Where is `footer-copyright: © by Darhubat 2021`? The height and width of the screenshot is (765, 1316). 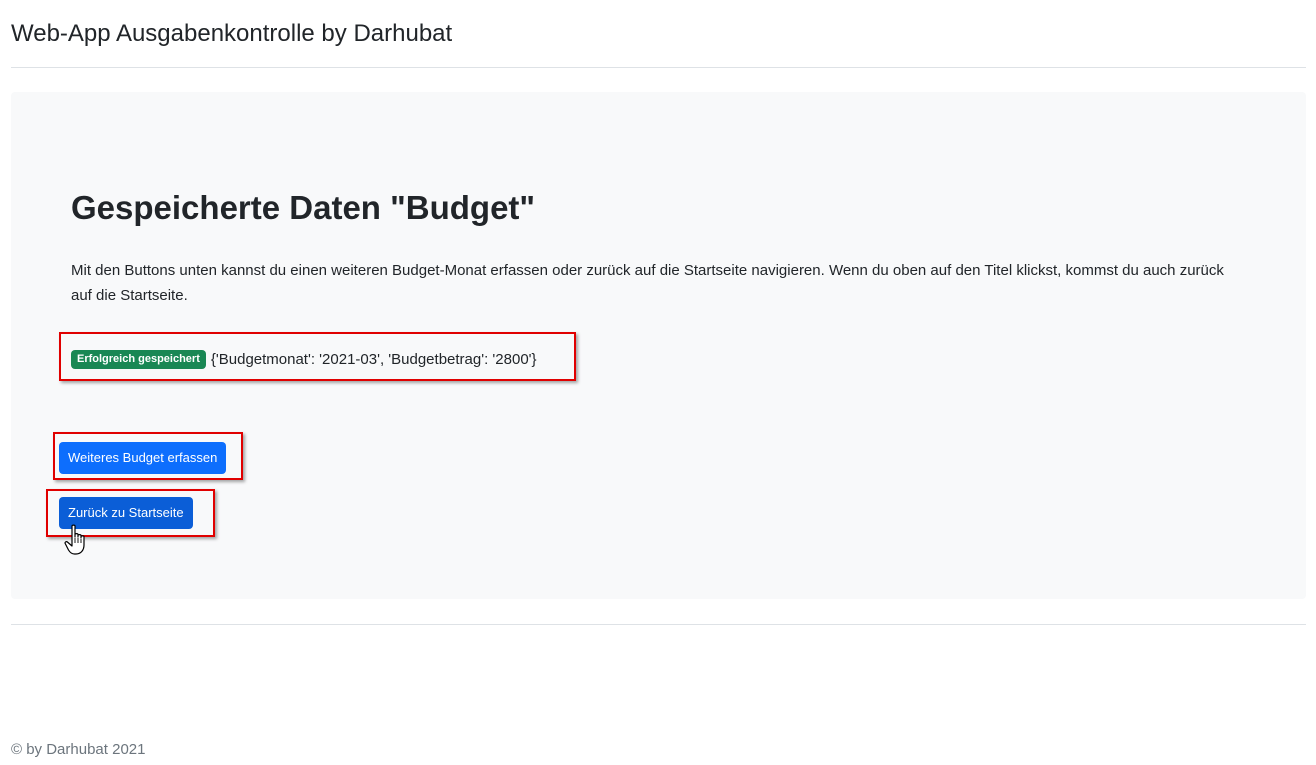
footer-copyright: © by Darhubat 2021 is located at coordinates (78, 749).